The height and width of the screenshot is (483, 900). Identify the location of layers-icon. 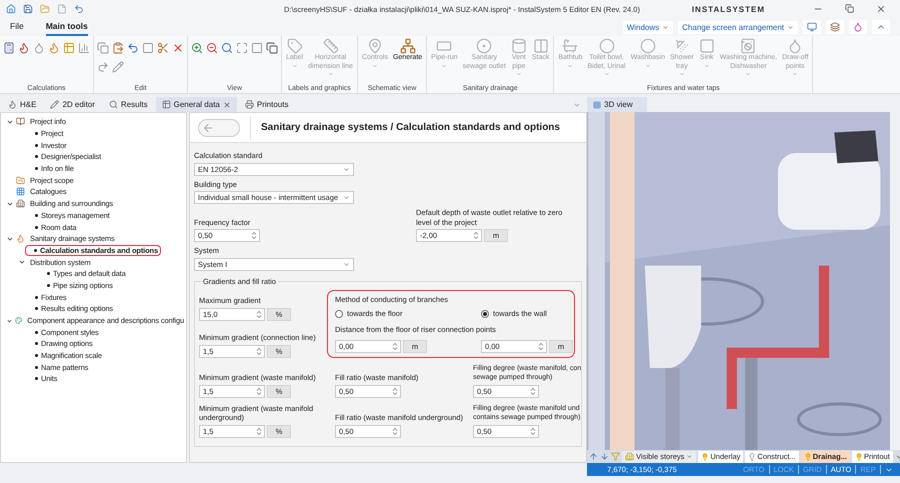
(835, 27).